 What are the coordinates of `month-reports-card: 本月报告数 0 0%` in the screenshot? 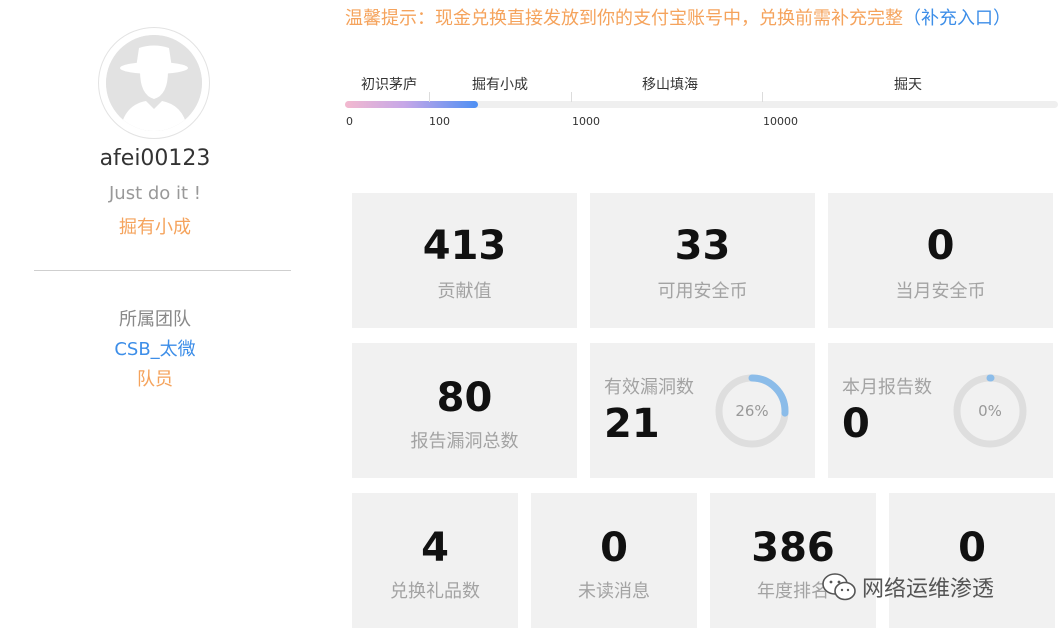 It's located at (940, 410).